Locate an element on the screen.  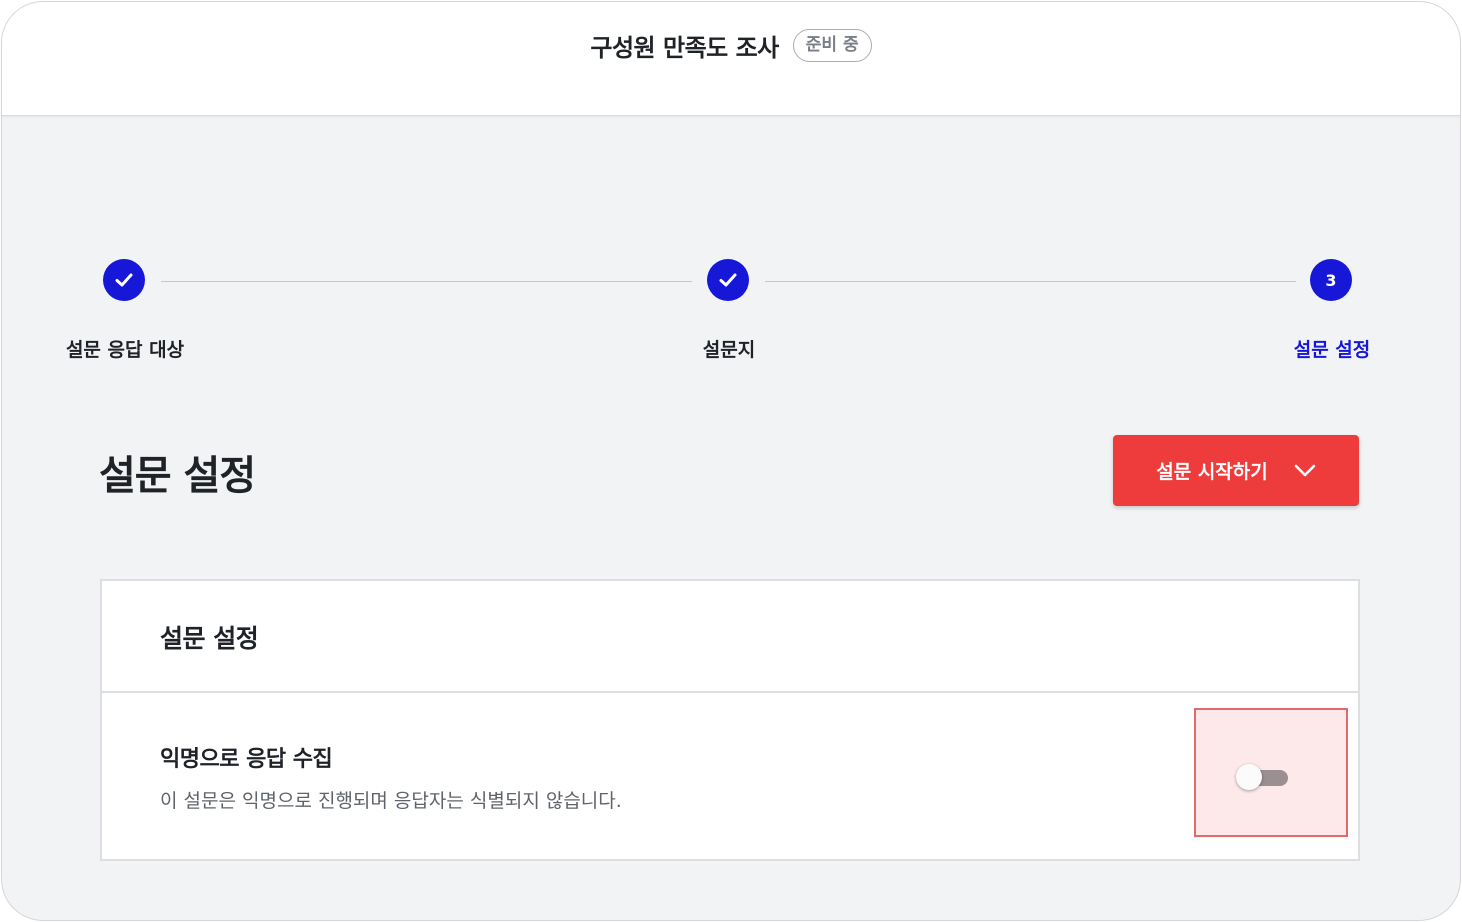
toggle-thumb is located at coordinates (1249, 777).